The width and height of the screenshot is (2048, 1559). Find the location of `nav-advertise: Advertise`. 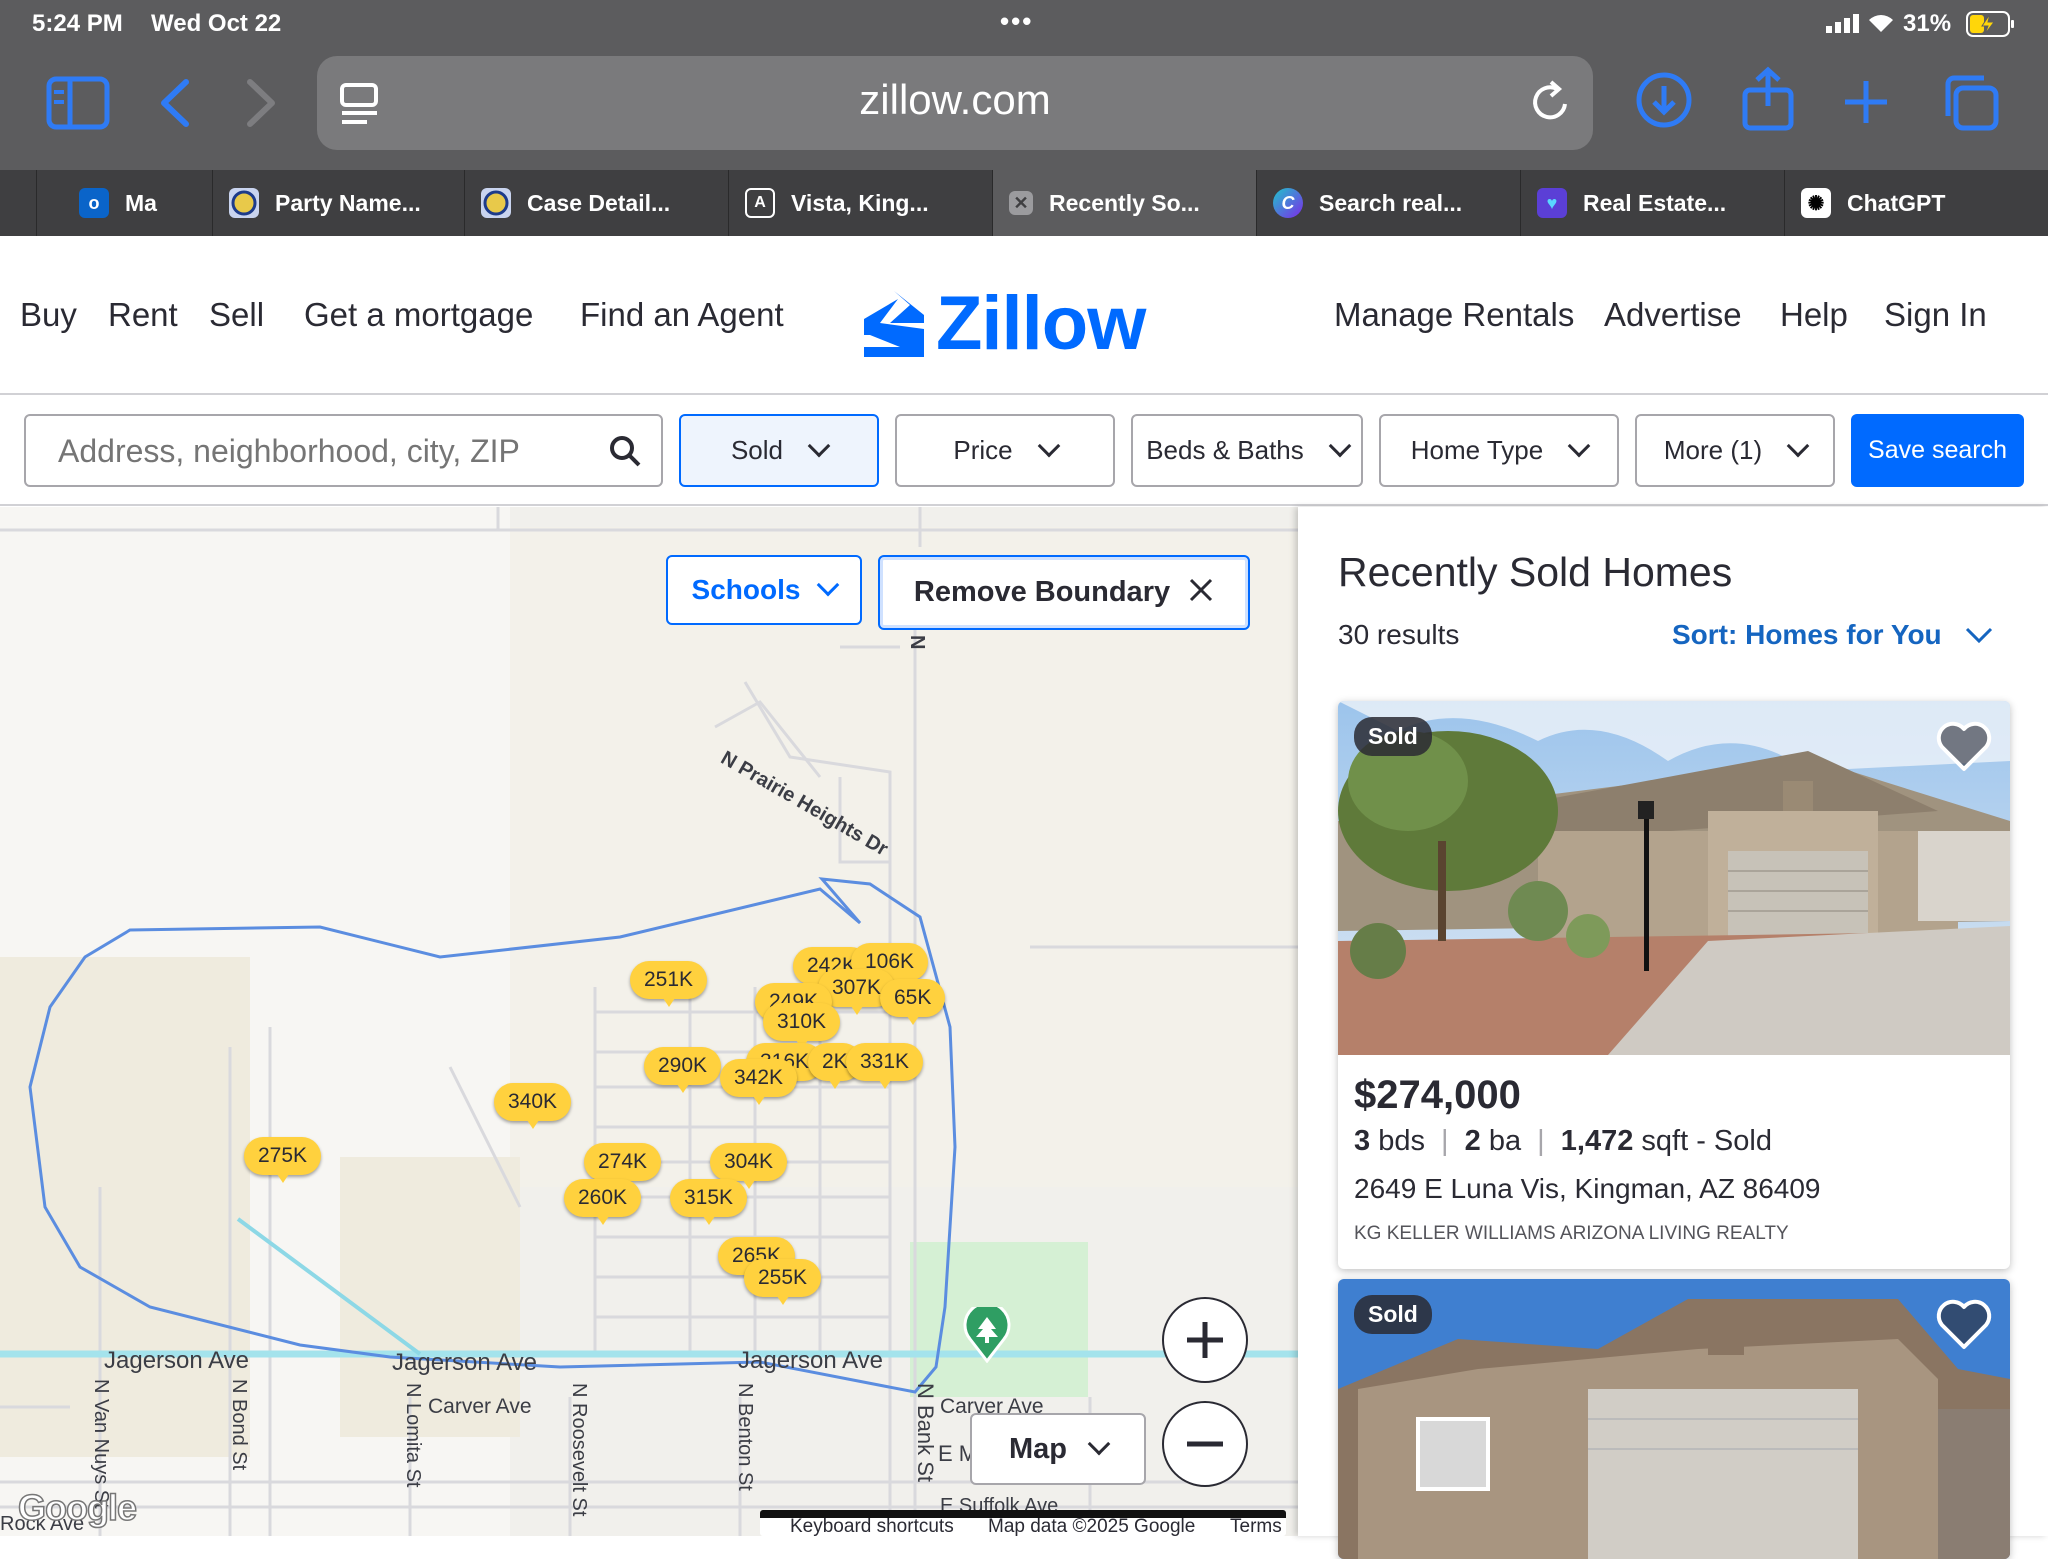

nav-advertise: Advertise is located at coordinates (1673, 315).